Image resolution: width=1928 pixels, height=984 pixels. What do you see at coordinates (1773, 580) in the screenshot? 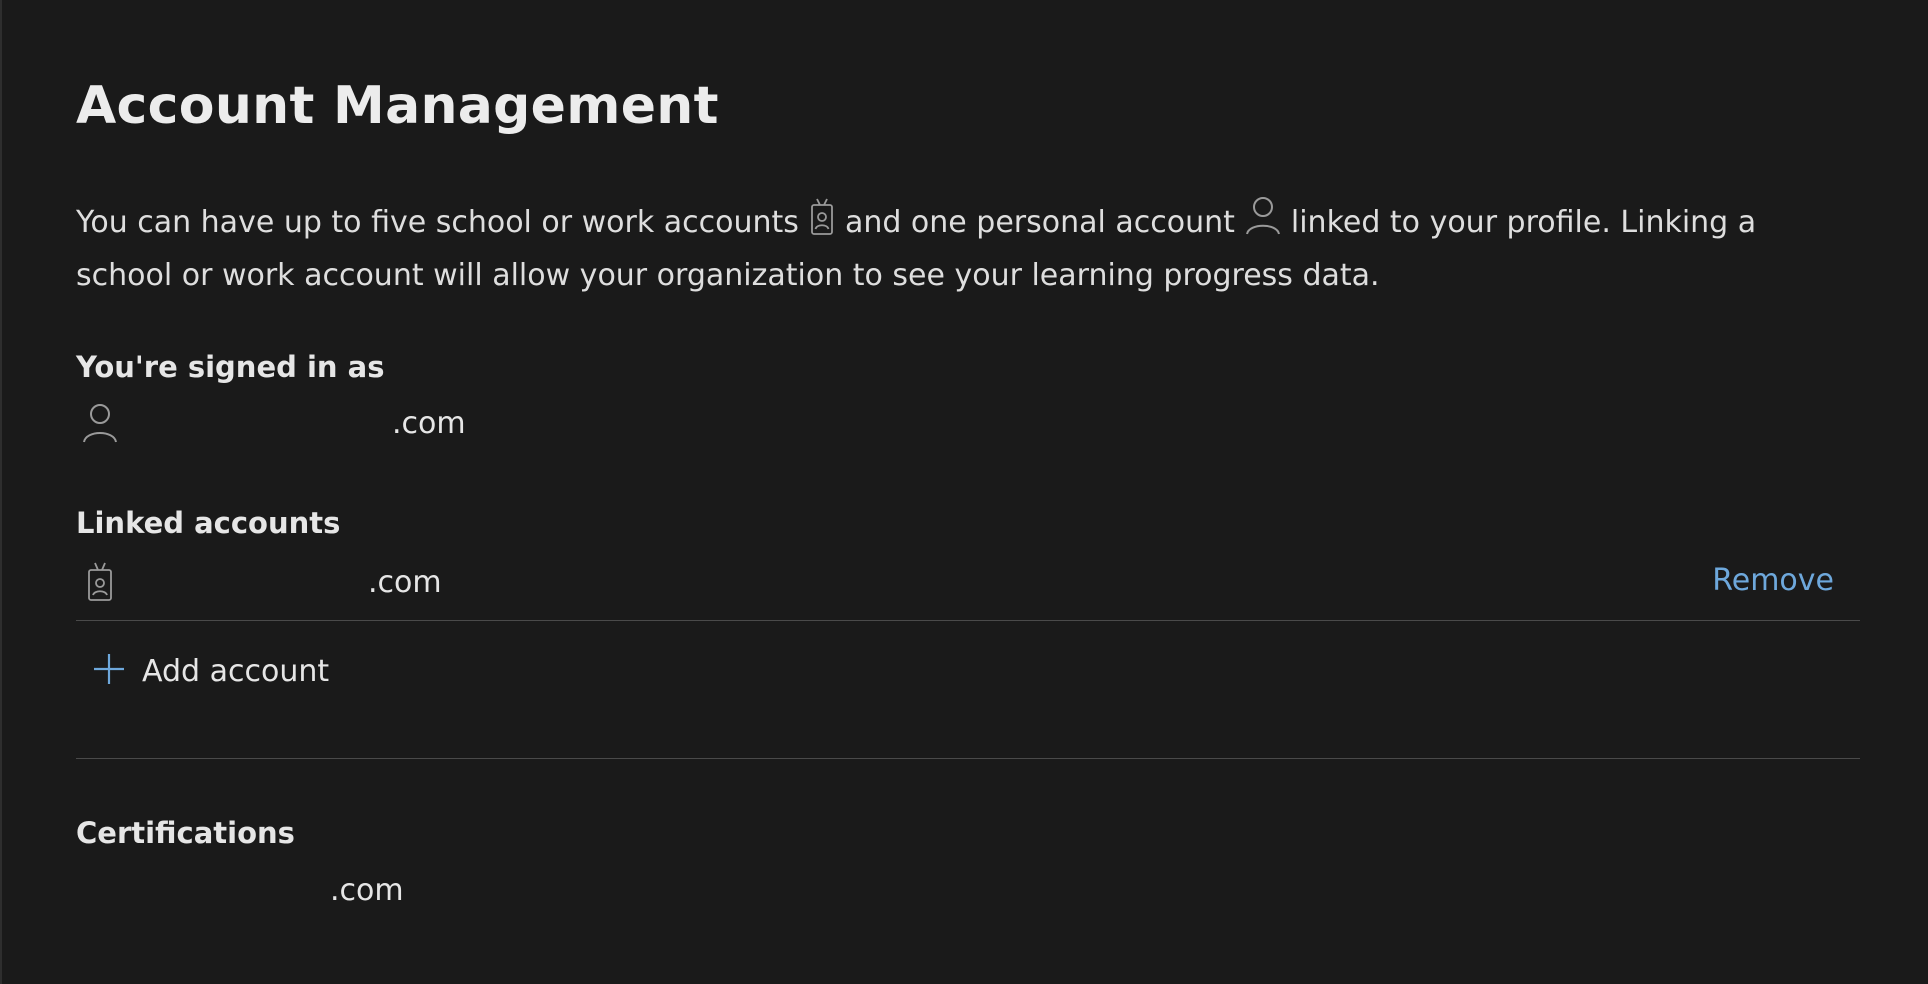
I see `remove-account-link: Remove` at bounding box center [1773, 580].